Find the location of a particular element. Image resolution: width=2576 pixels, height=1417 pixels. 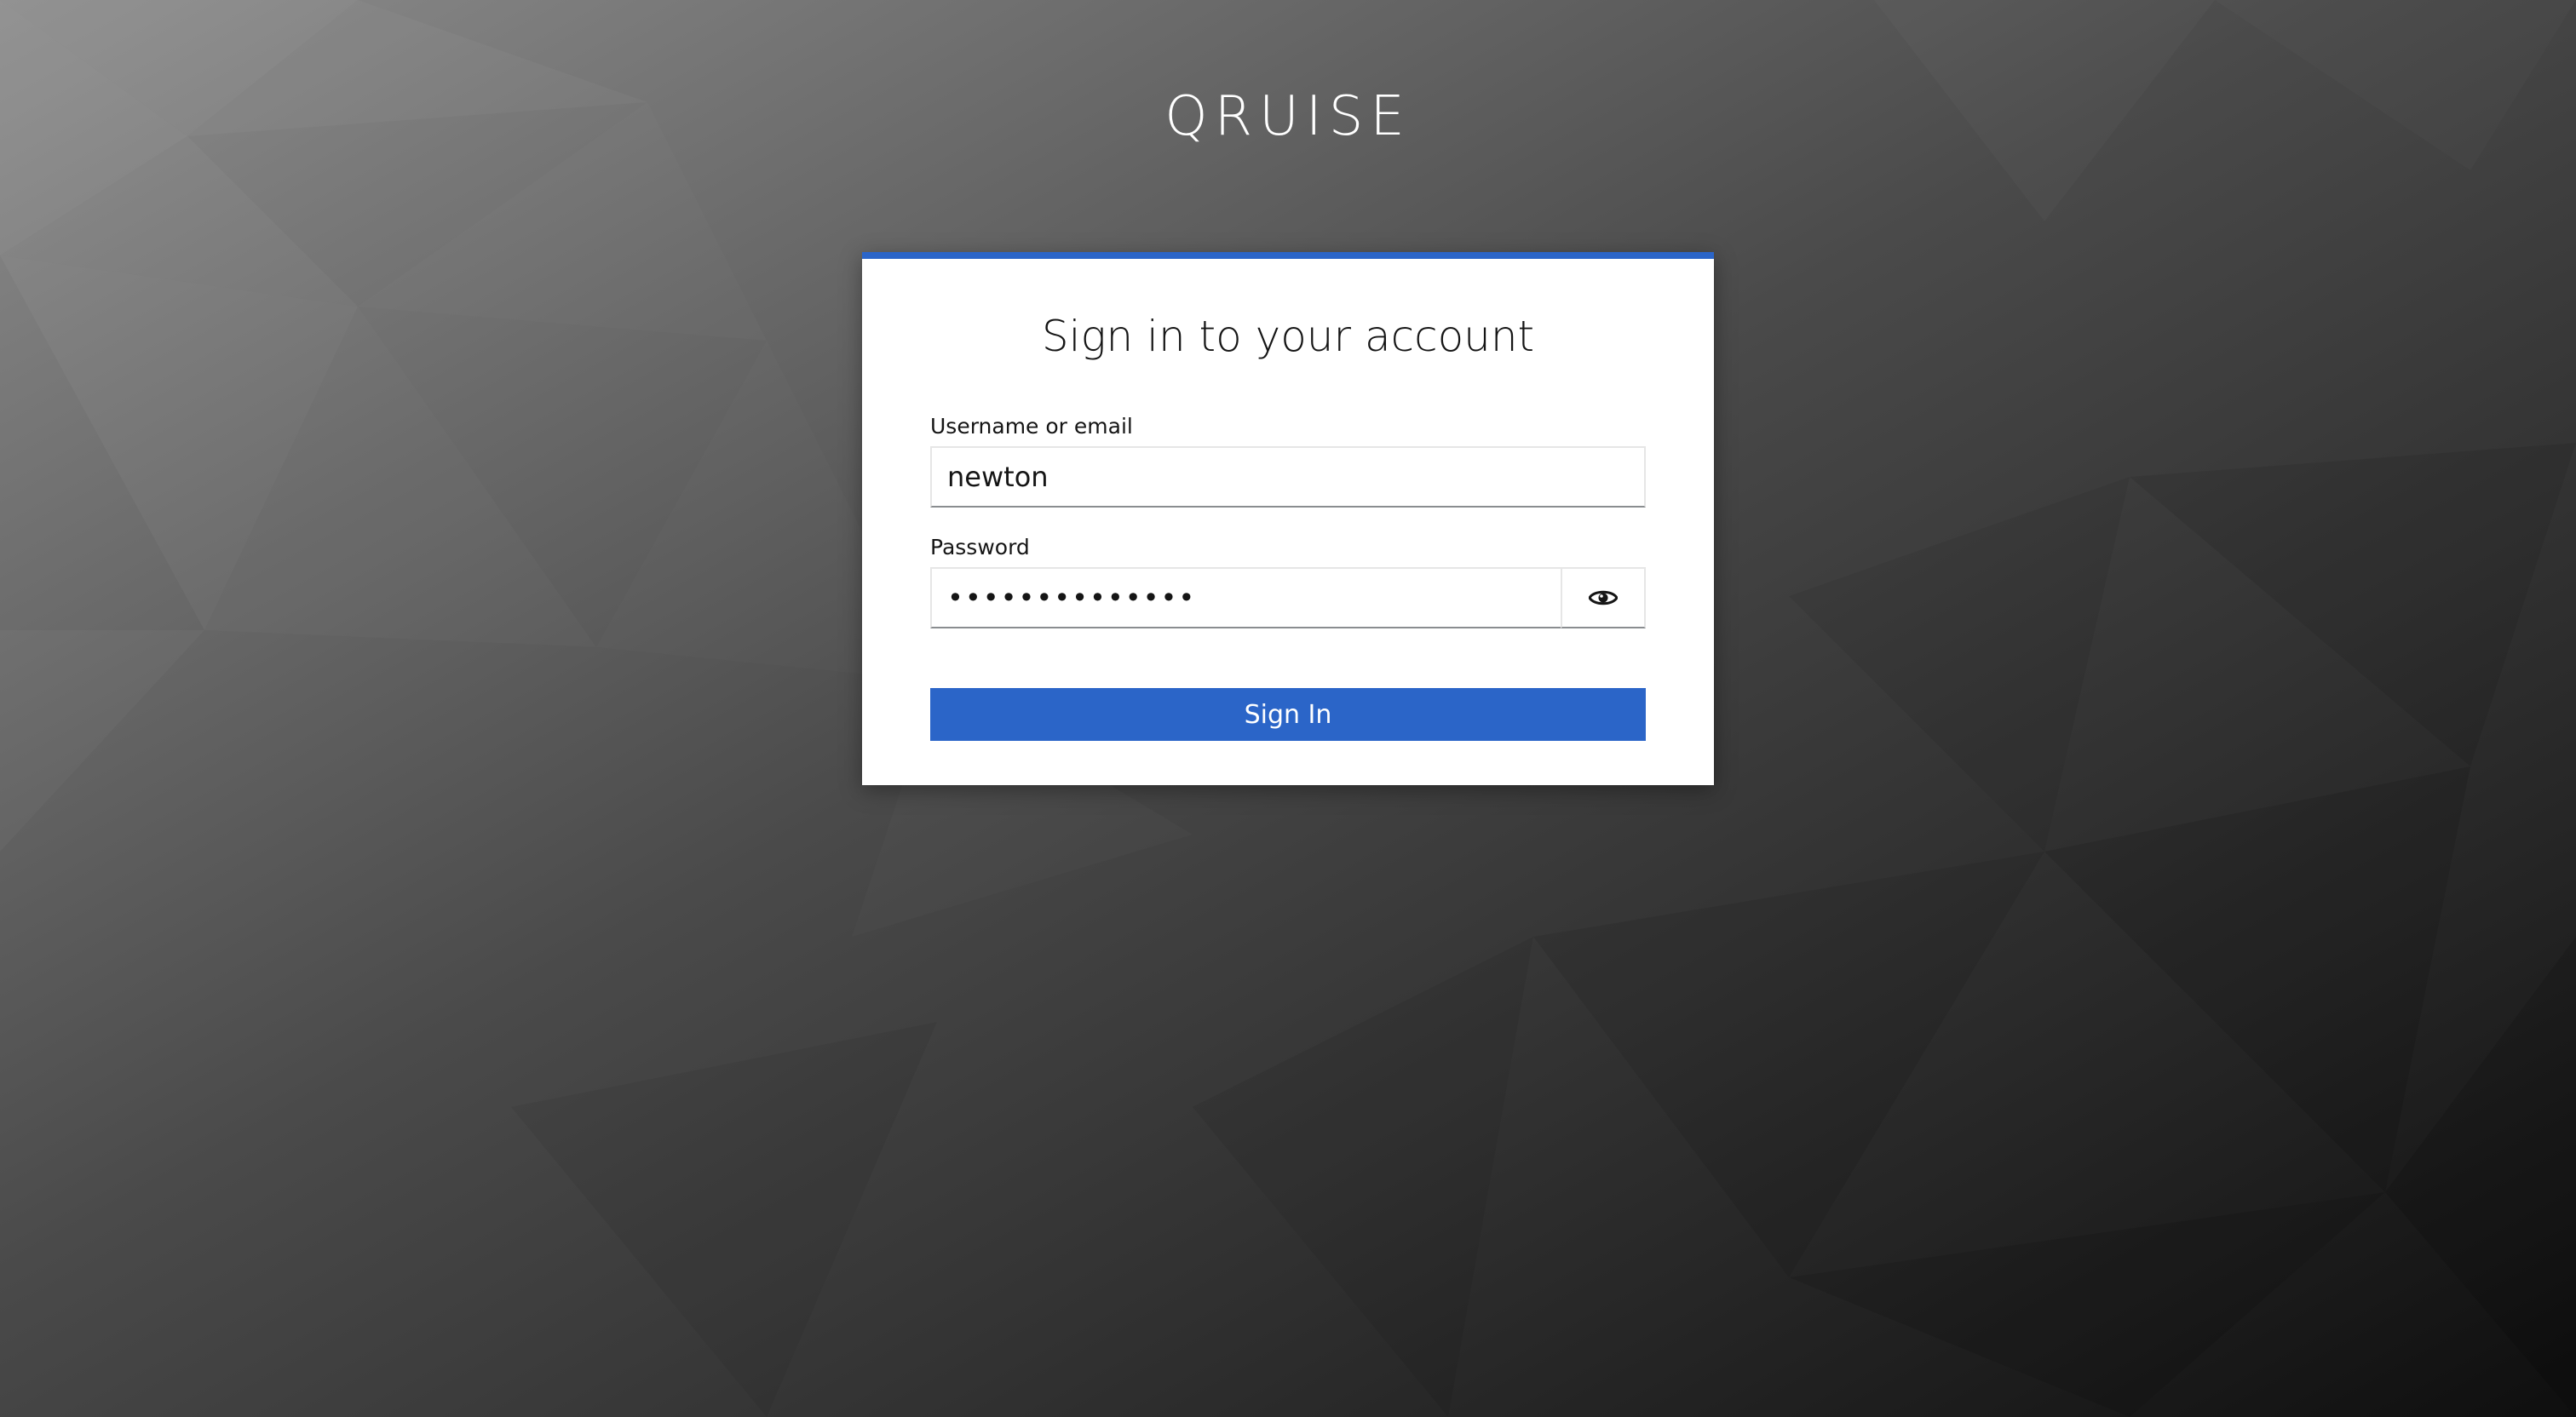

eye-icon is located at coordinates (1604, 598).